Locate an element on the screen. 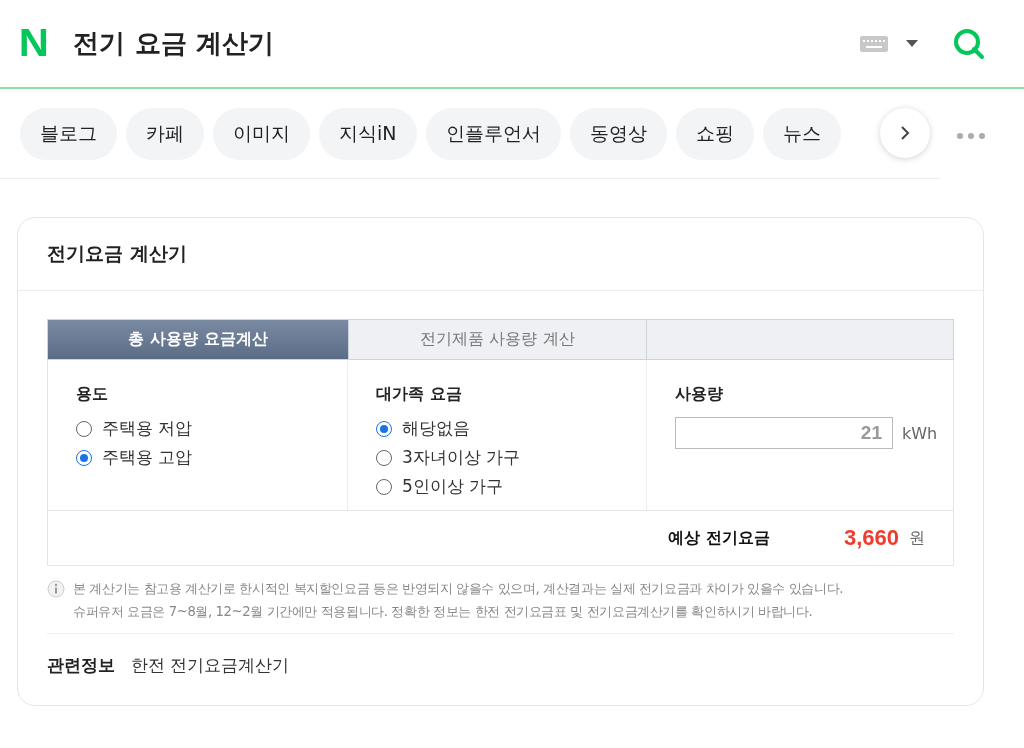 Image resolution: width=1024 pixels, height=748 pixels. caret-icon is located at coordinates (912, 43).